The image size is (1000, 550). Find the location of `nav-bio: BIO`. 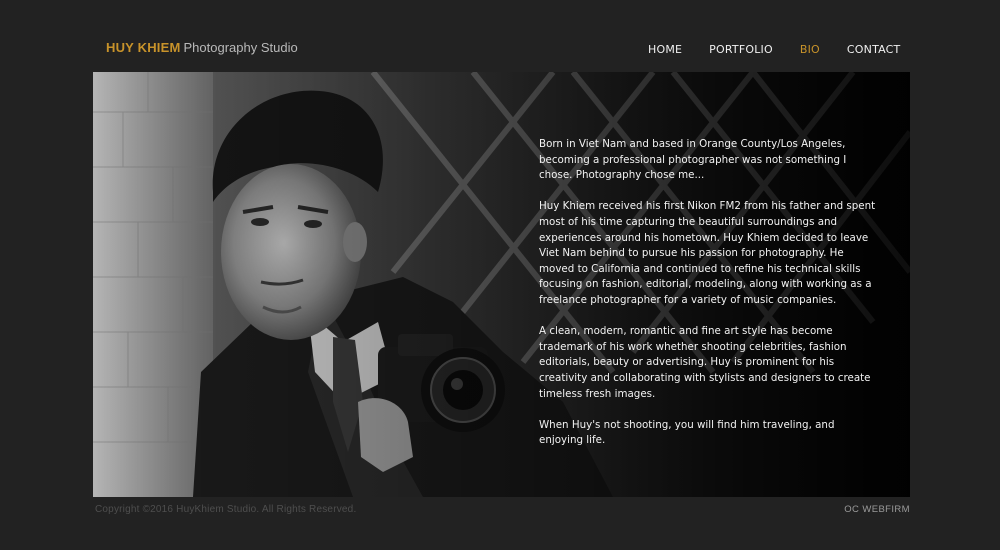

nav-bio: BIO is located at coordinates (810, 49).